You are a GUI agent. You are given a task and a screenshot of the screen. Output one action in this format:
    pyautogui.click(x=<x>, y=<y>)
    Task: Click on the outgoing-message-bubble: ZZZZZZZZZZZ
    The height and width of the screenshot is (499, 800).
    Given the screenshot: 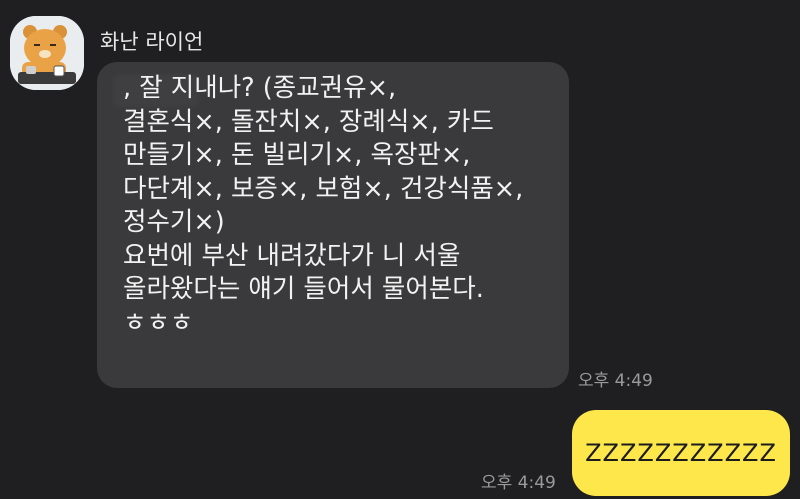 What is the action you would take?
    pyautogui.click(x=681, y=453)
    